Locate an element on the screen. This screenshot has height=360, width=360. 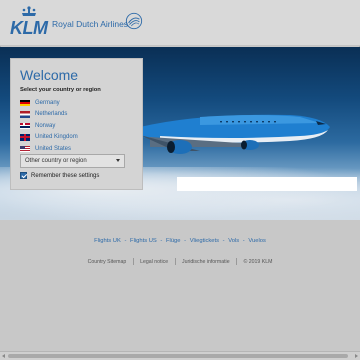
remember-settings: Remember these settings is located at coordinates (59, 175).